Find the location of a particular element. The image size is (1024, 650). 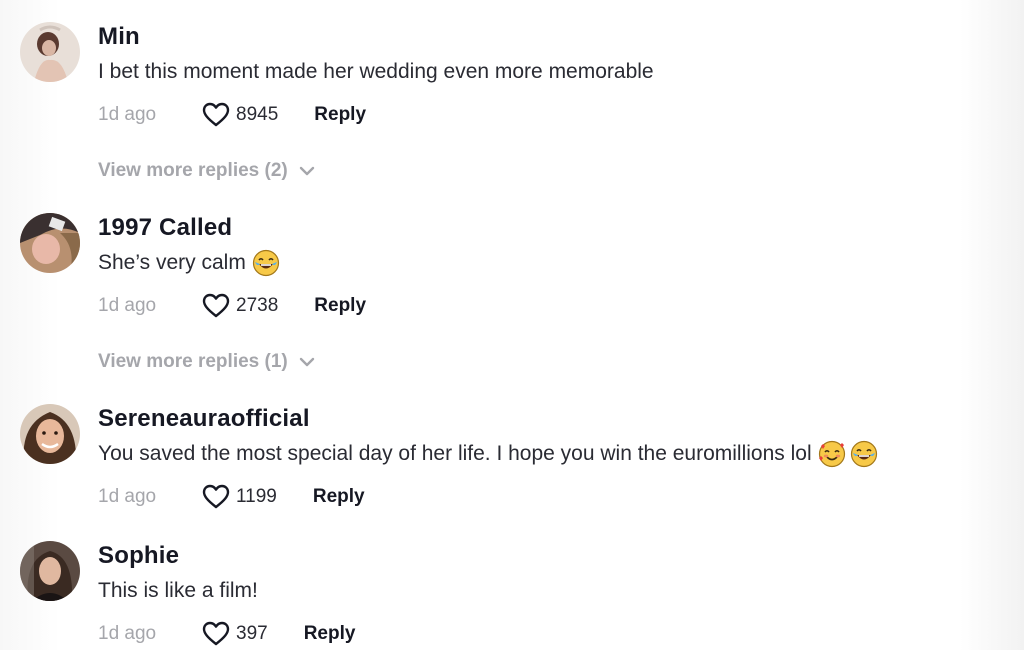

like-count: 2738 is located at coordinates (257, 305).